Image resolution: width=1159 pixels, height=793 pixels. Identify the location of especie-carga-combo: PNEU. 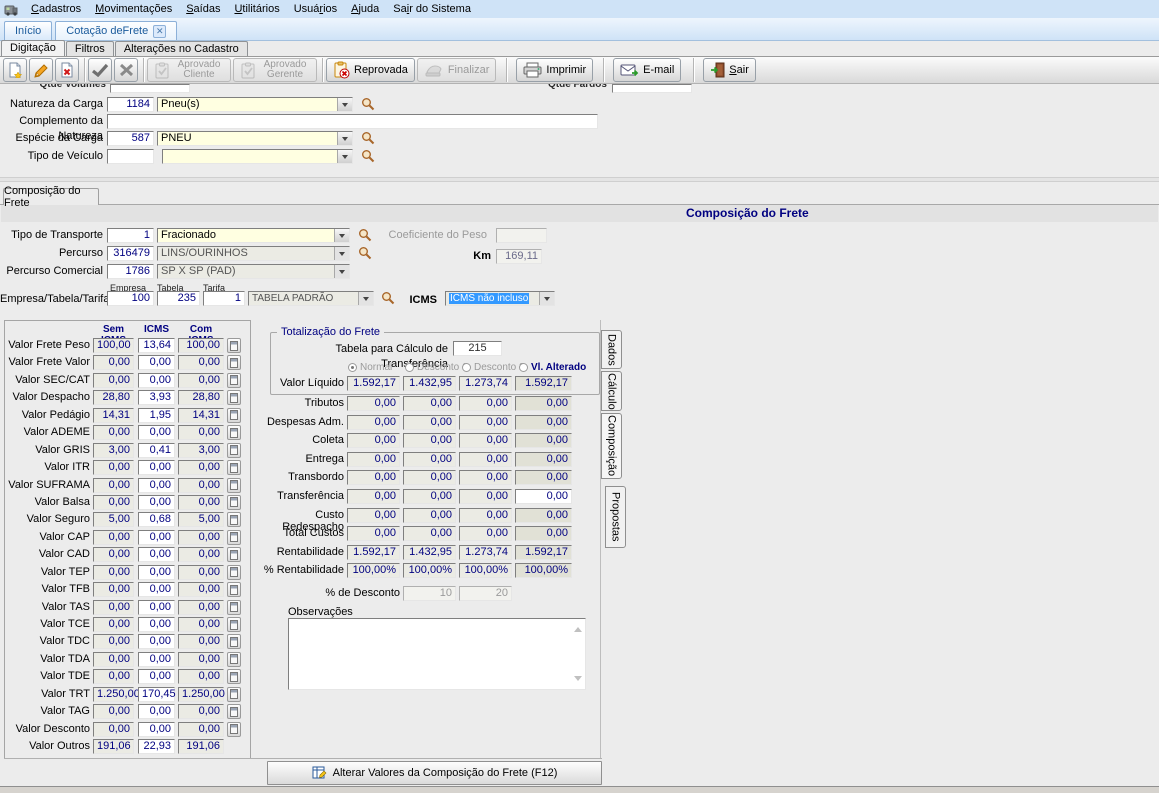
(255, 138).